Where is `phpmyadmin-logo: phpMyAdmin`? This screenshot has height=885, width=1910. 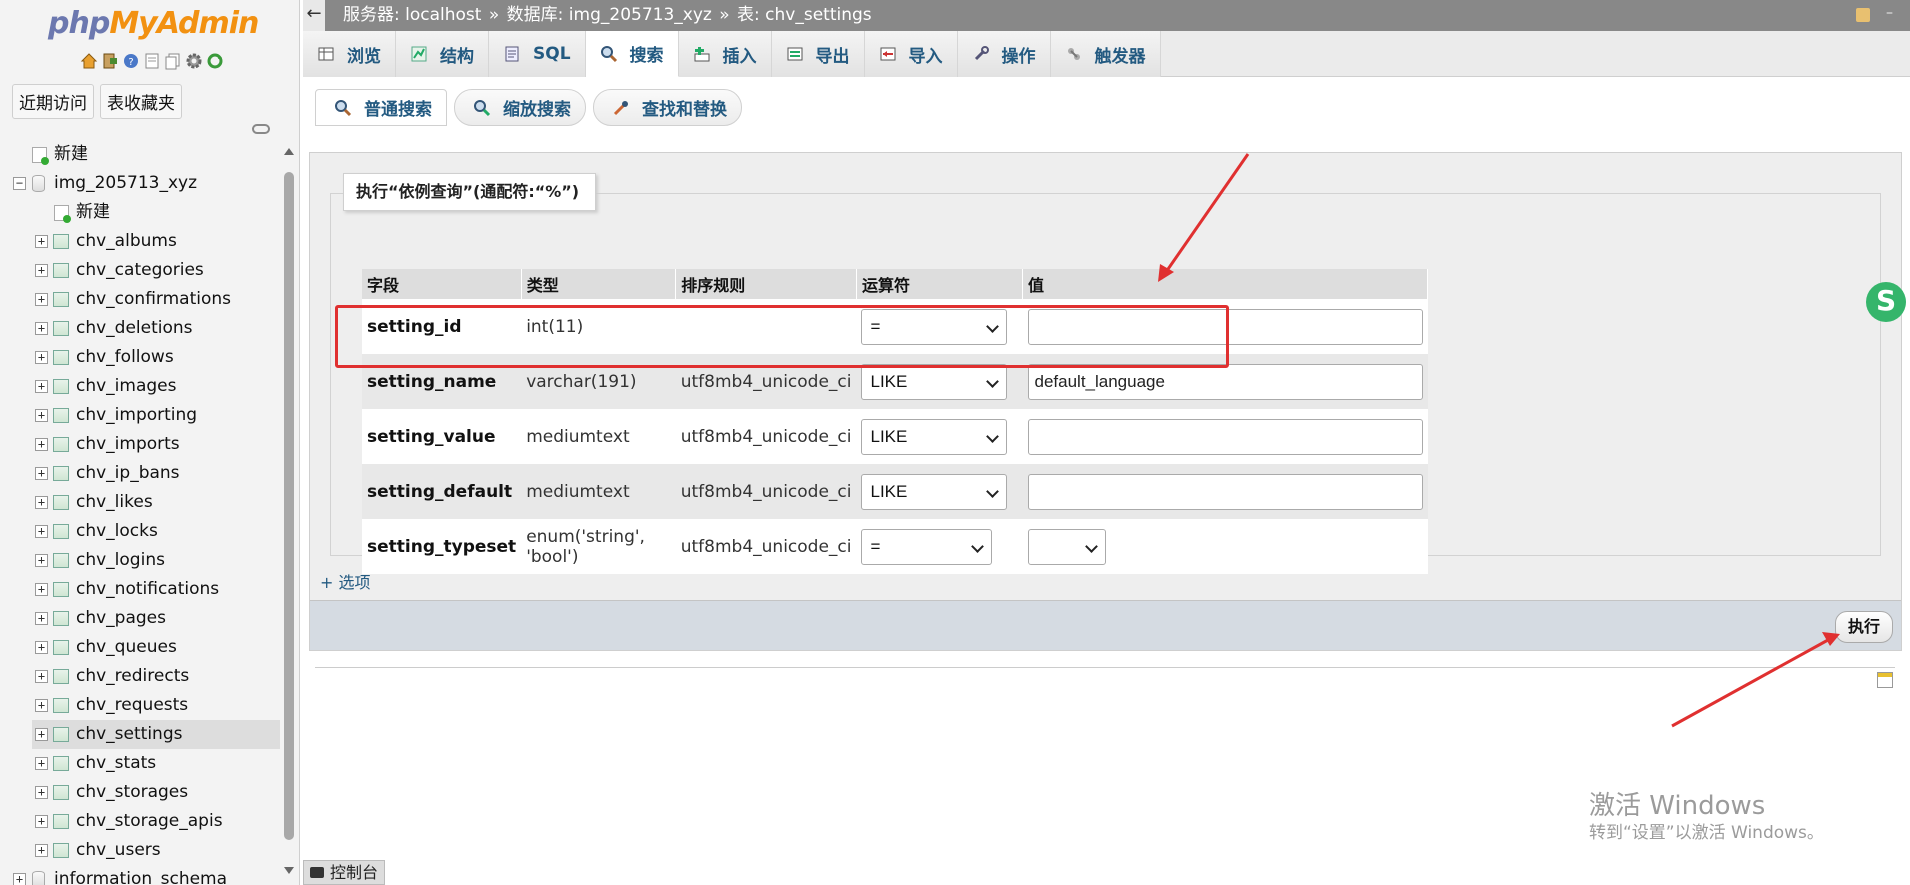
phpmyadmin-logo: phpMyAdmin is located at coordinates (153, 23).